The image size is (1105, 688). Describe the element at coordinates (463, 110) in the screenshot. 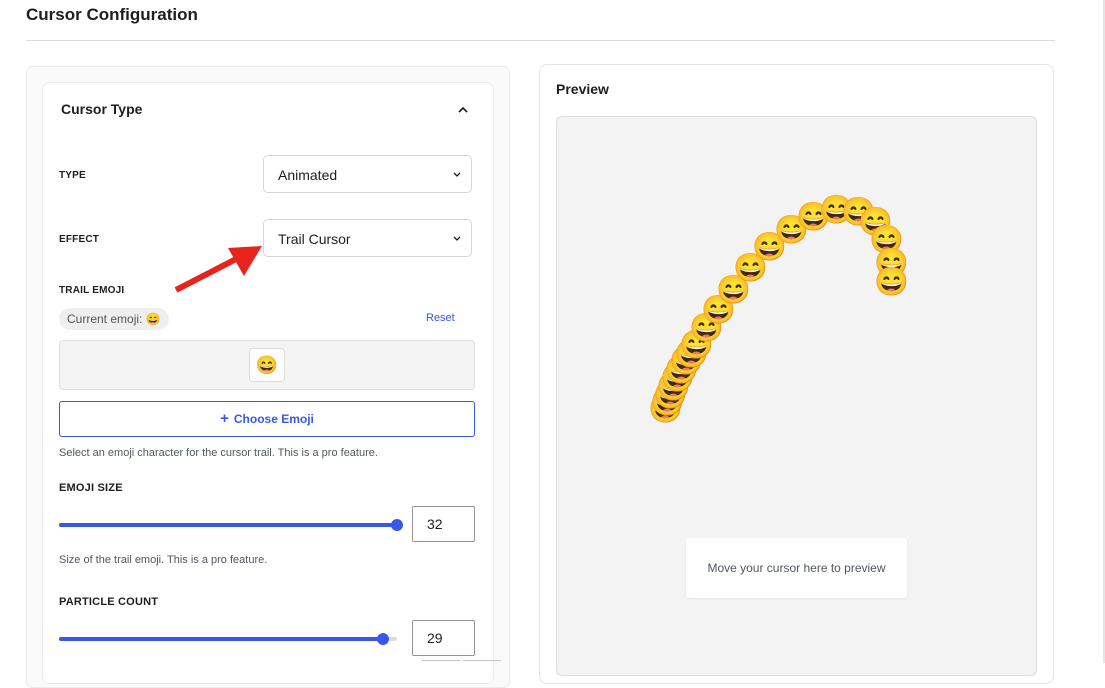

I see `collapse-chevron-up-icon` at that location.